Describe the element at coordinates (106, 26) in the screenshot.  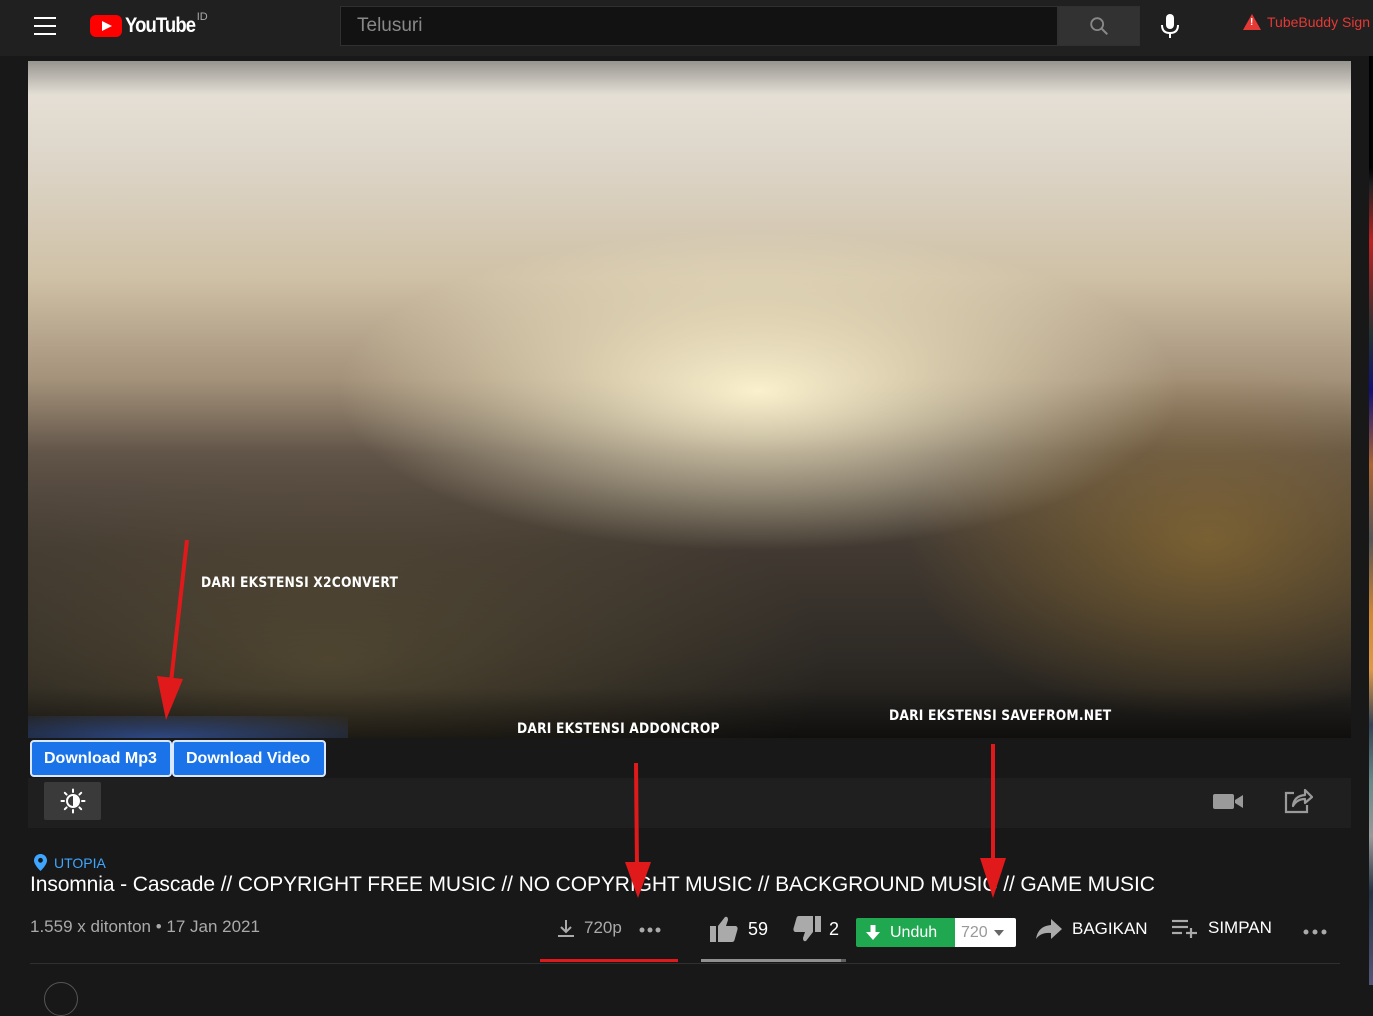
I see `youtube-play-icon` at that location.